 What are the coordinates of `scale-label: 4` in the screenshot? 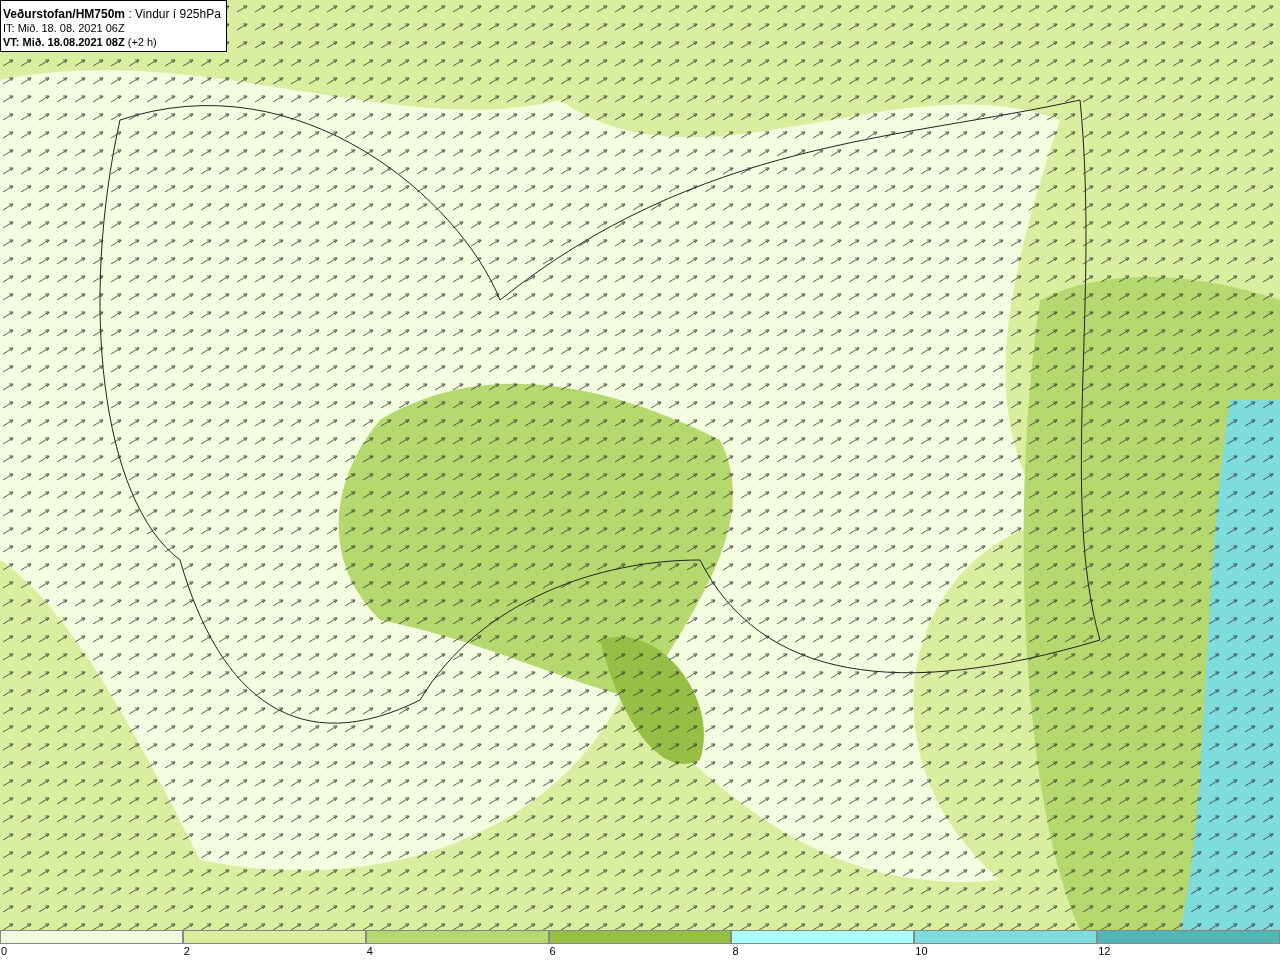 It's located at (369, 951).